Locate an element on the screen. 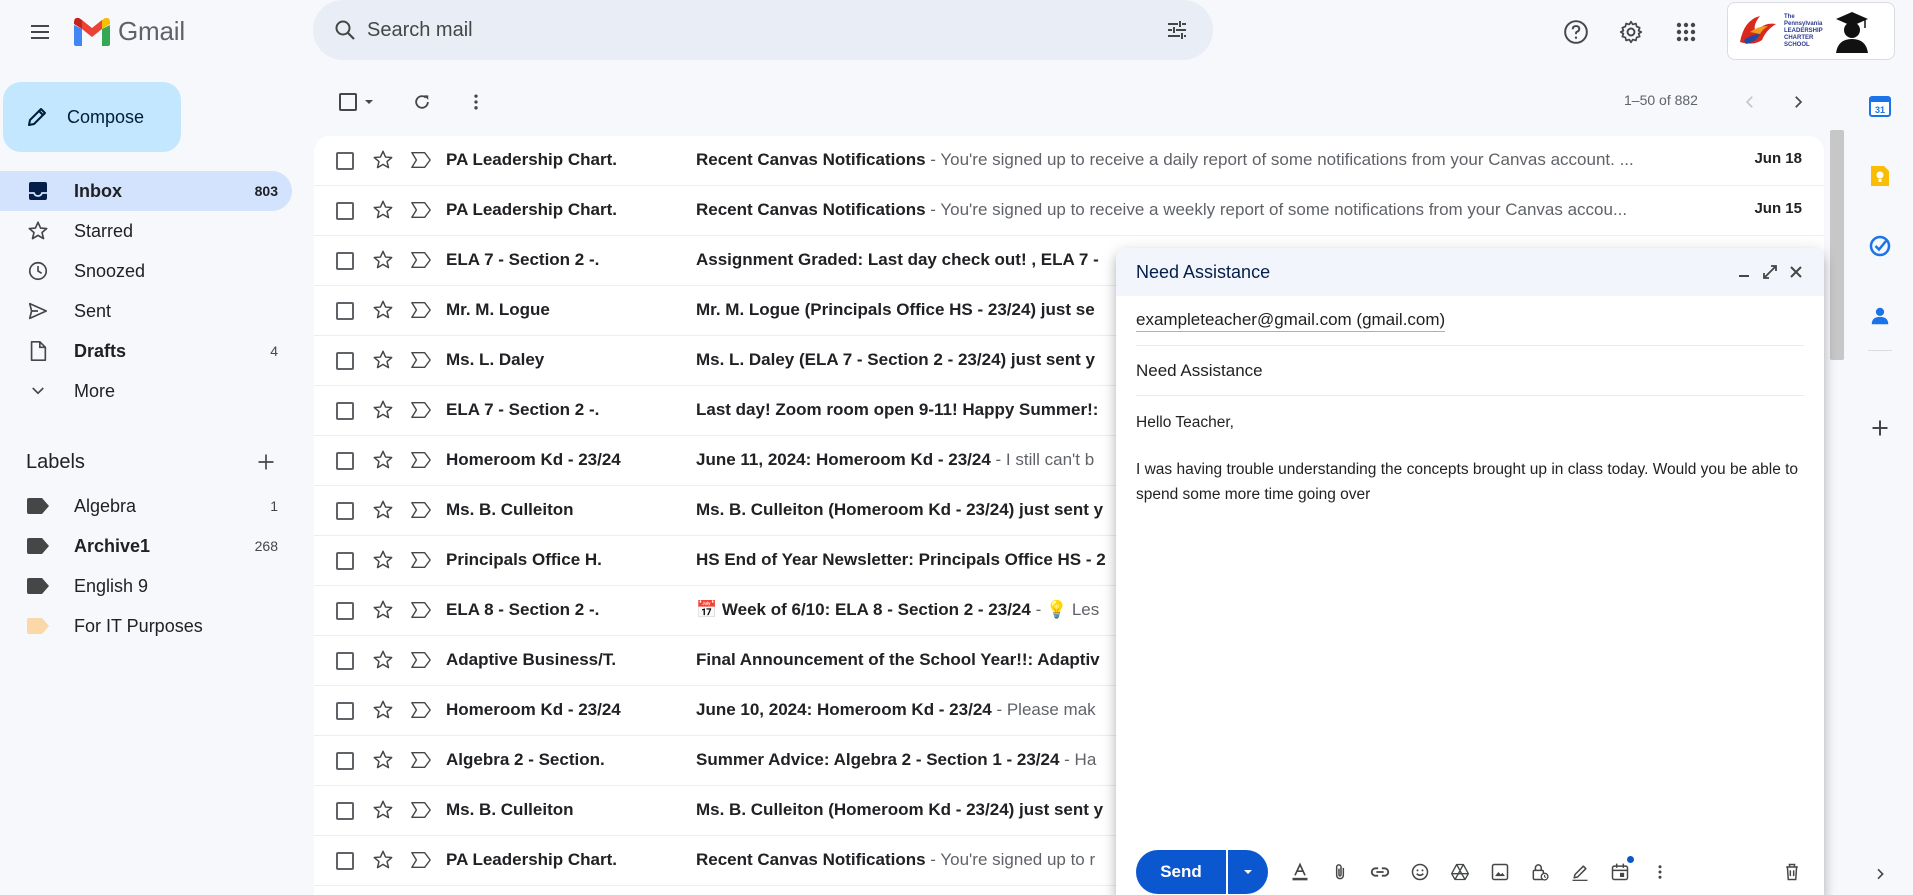 Image resolution: width=1913 pixels, height=895 pixels. recipient-chip: exampleteacher@gmail.com (gmail.com) is located at coordinates (1291, 321).